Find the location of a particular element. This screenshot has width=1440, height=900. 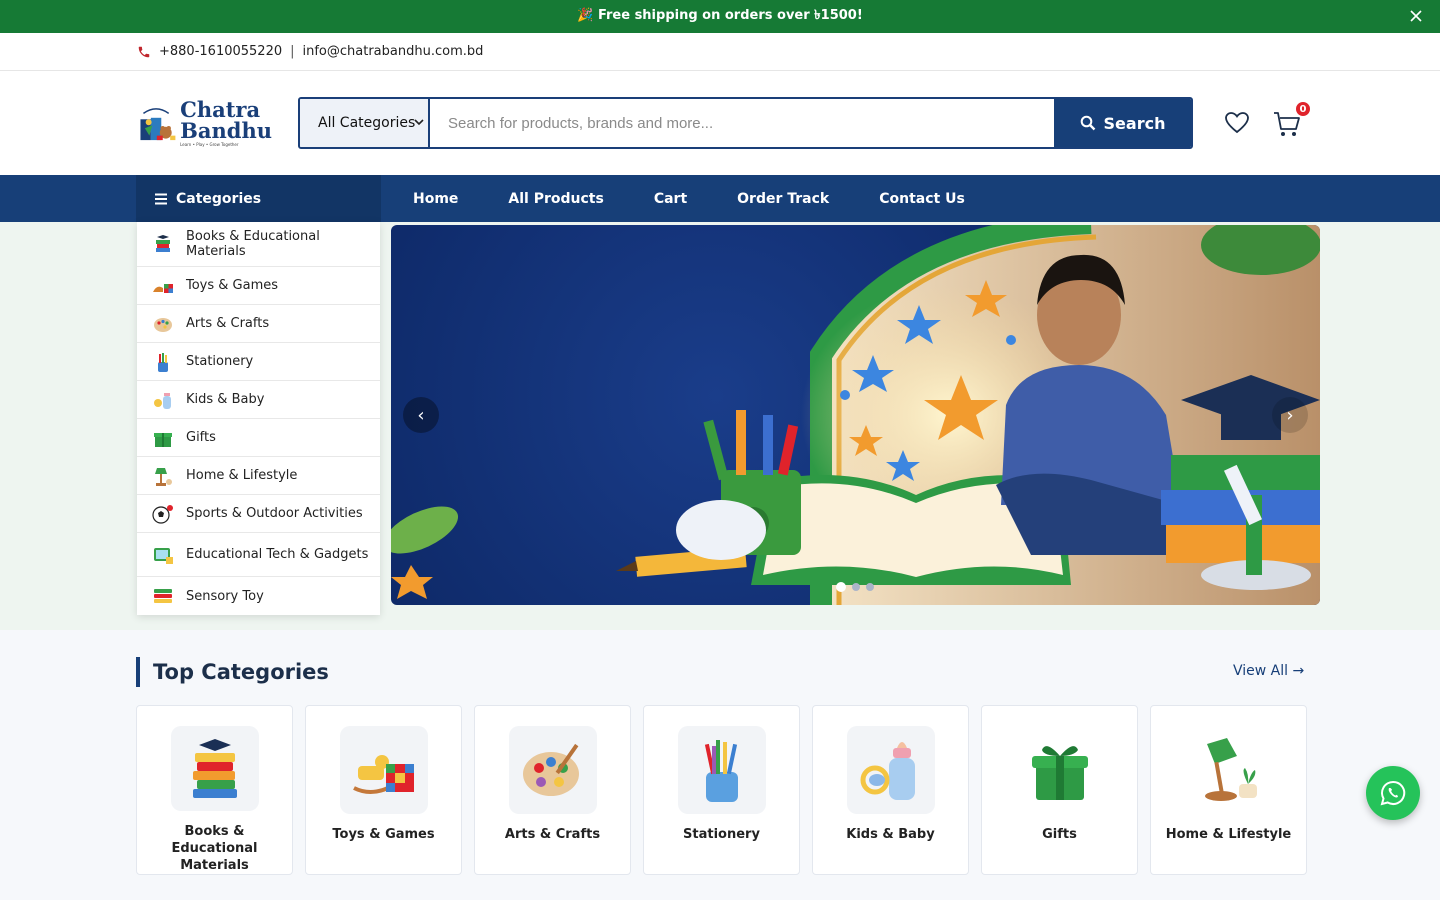

search-button: Search is located at coordinates (1122, 123).